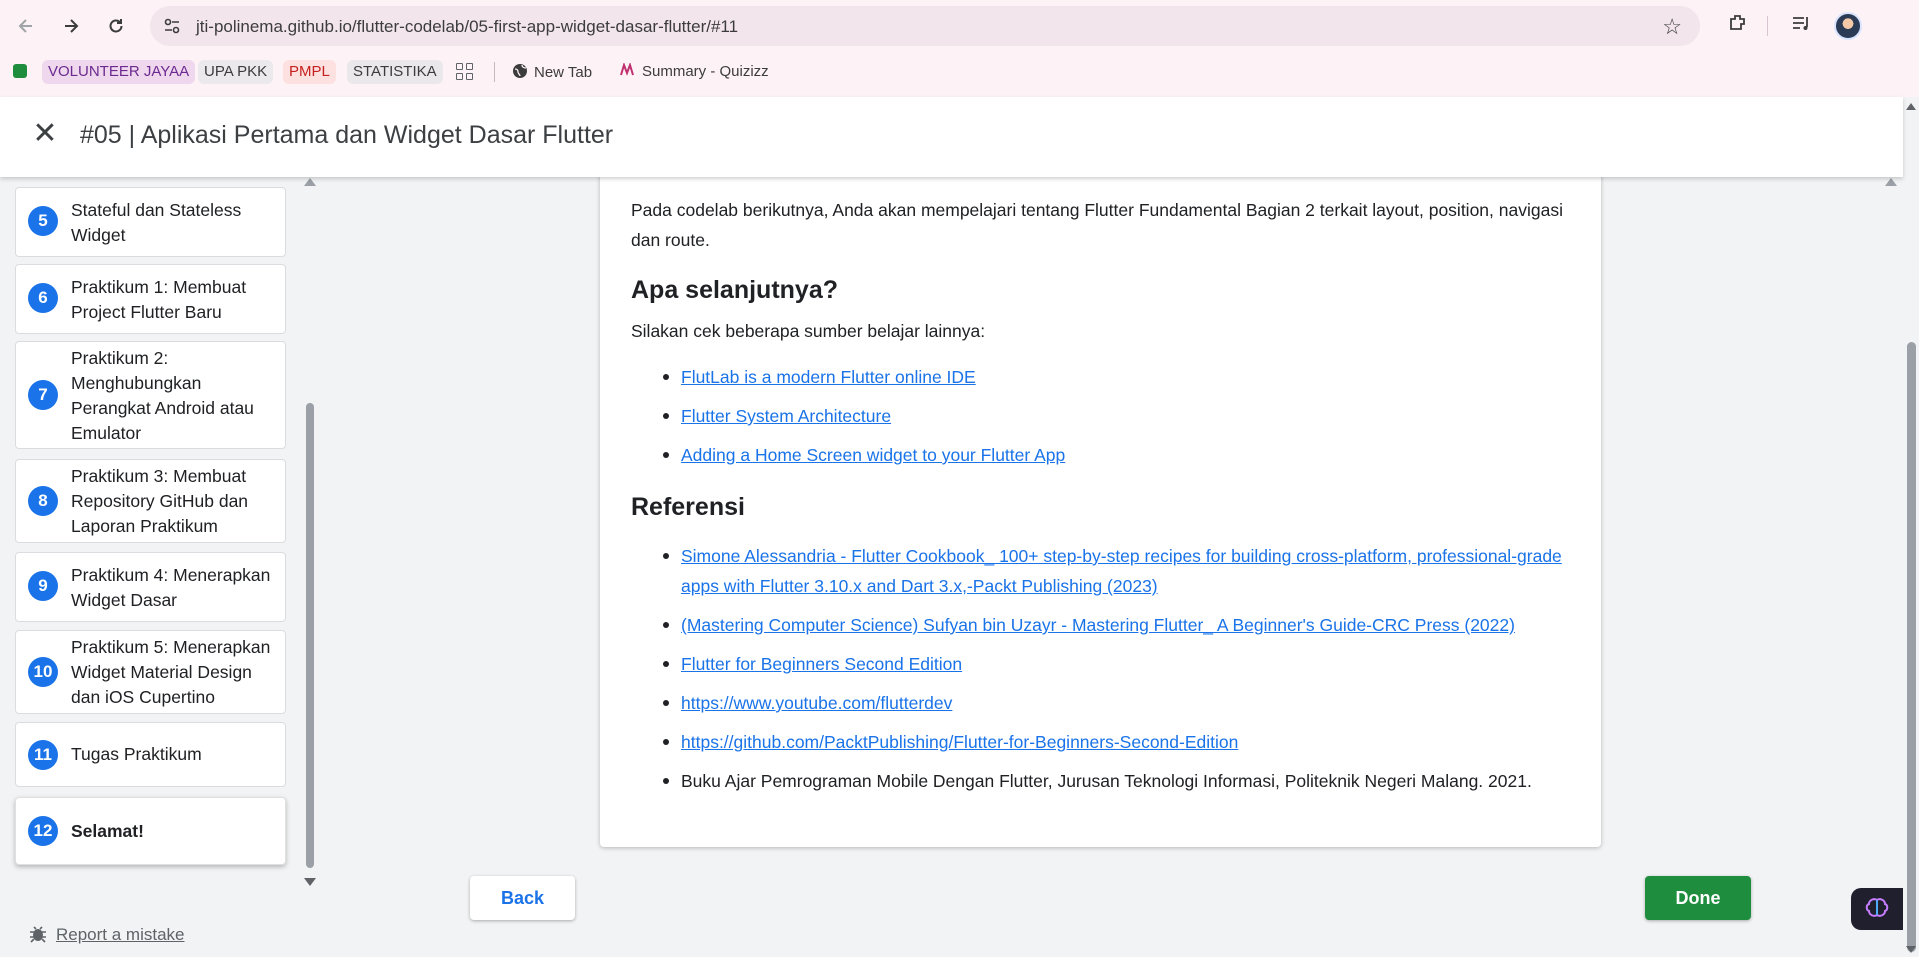  Describe the element at coordinates (156, 222) in the screenshot. I see `step-label: Stateful dan Stateless Widget` at that location.